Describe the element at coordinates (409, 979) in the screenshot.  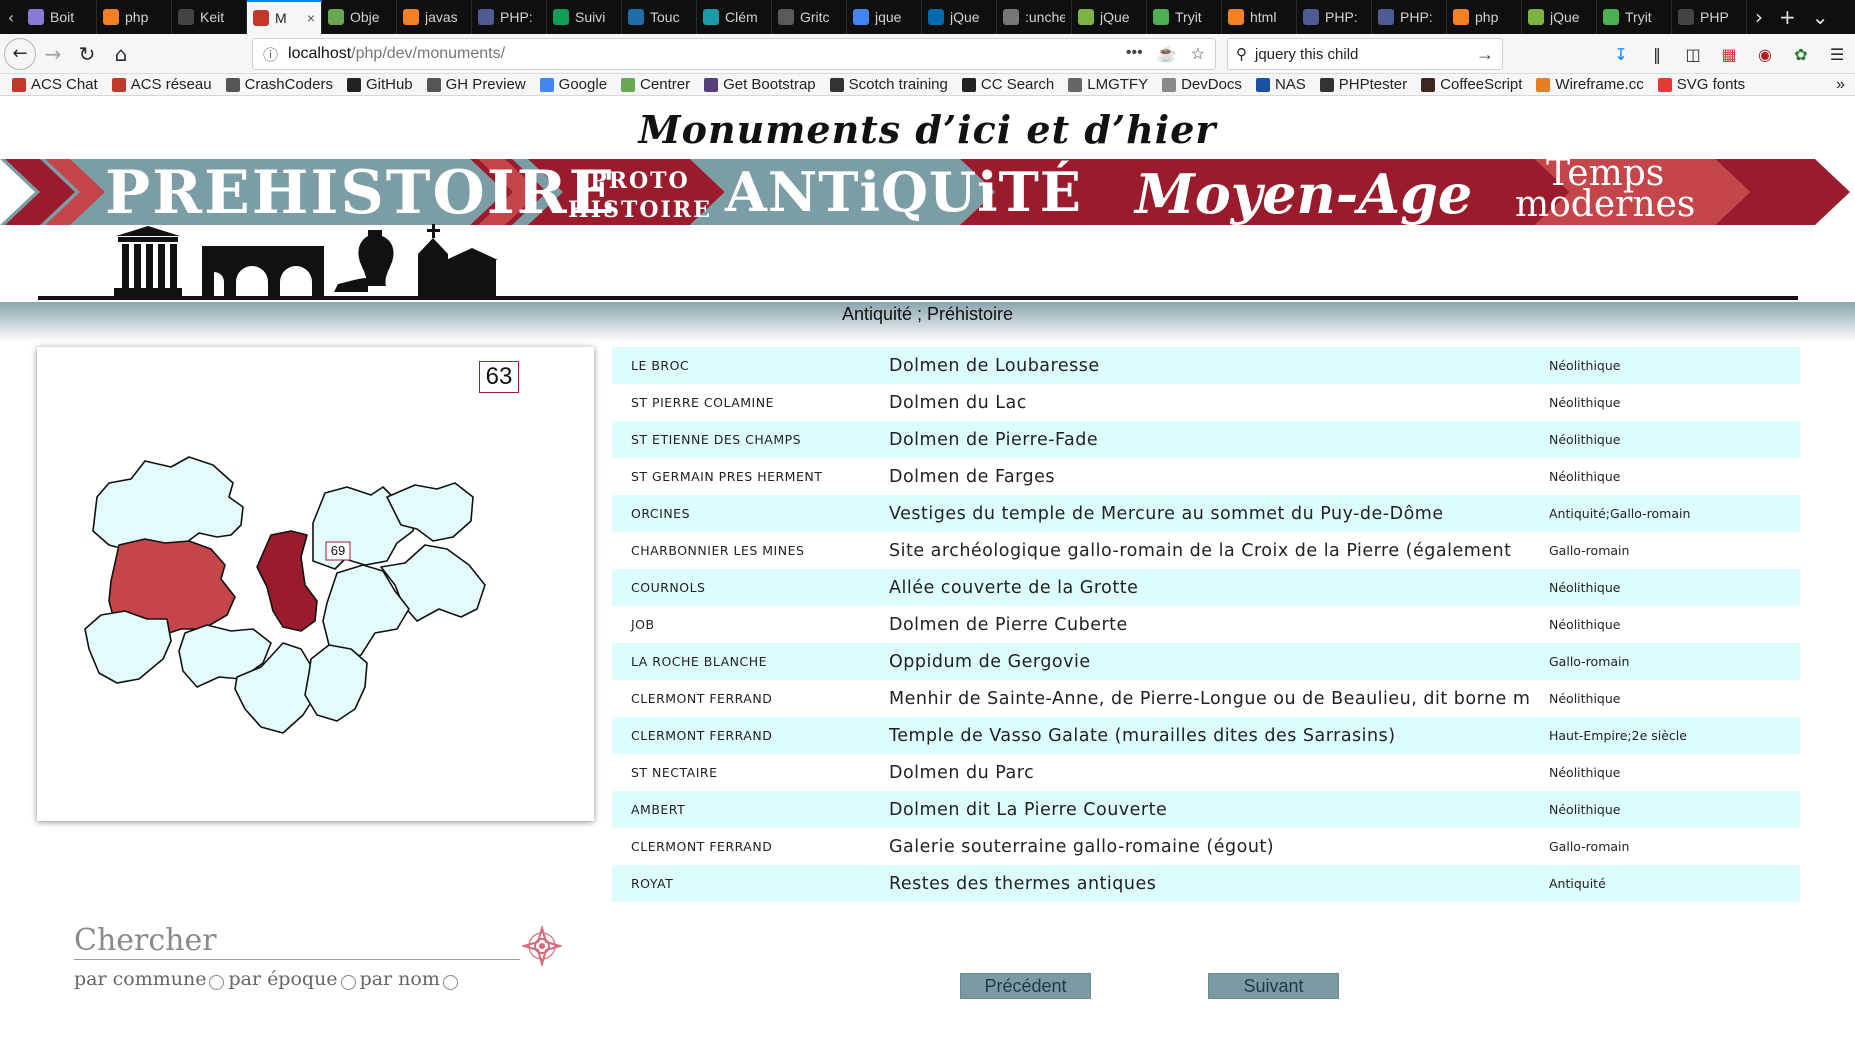
I see `mode-nom: par nom` at that location.